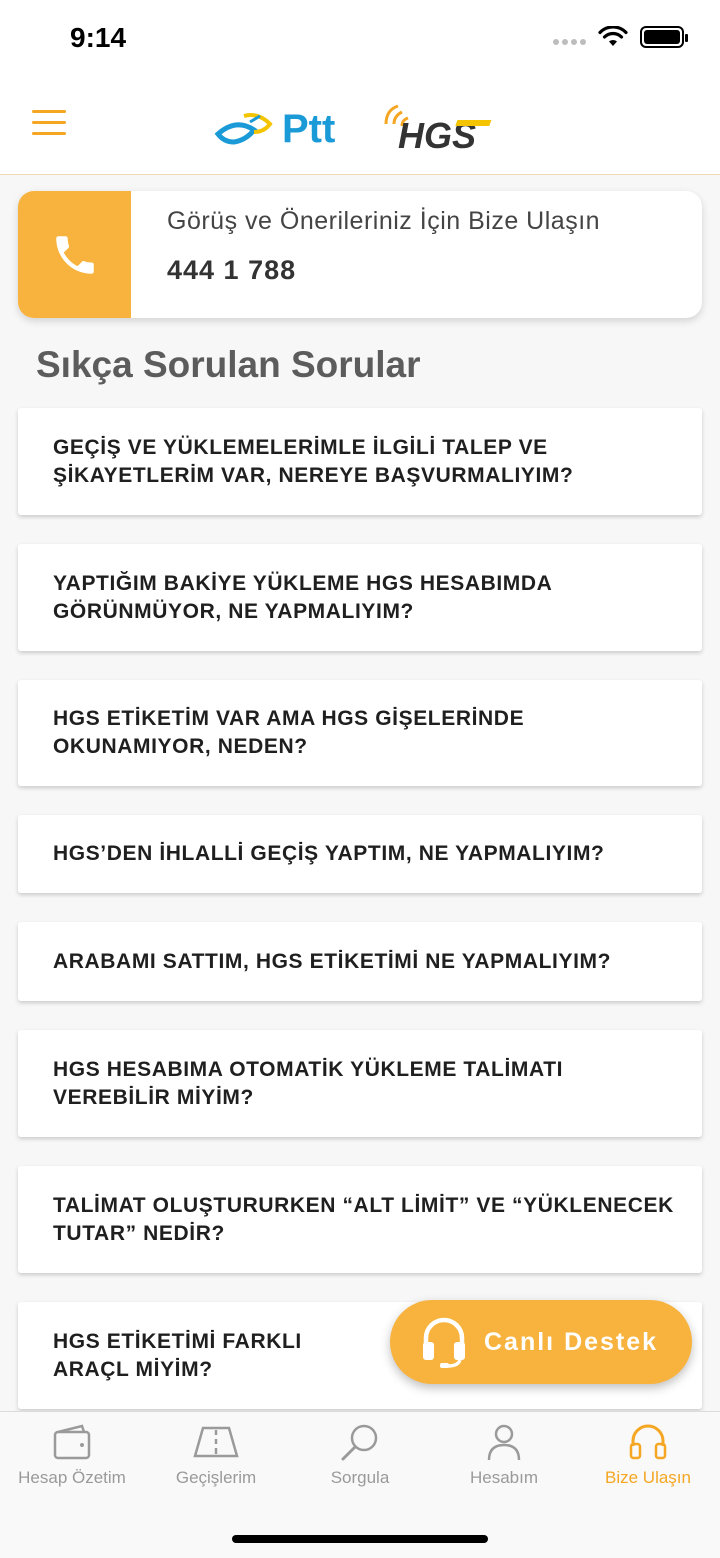  Describe the element at coordinates (504, 1467) in the screenshot. I see `tab-hesabim: Hesabım` at that location.